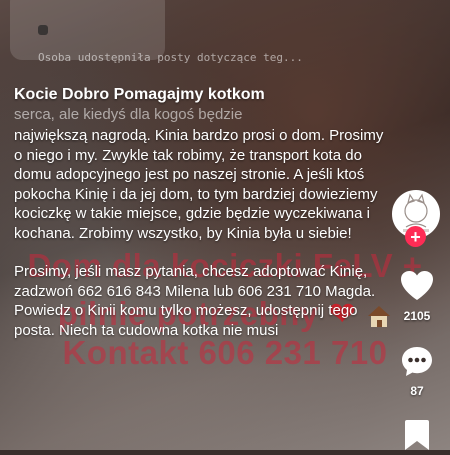  I want to click on bookmark-button, so click(417, 436).